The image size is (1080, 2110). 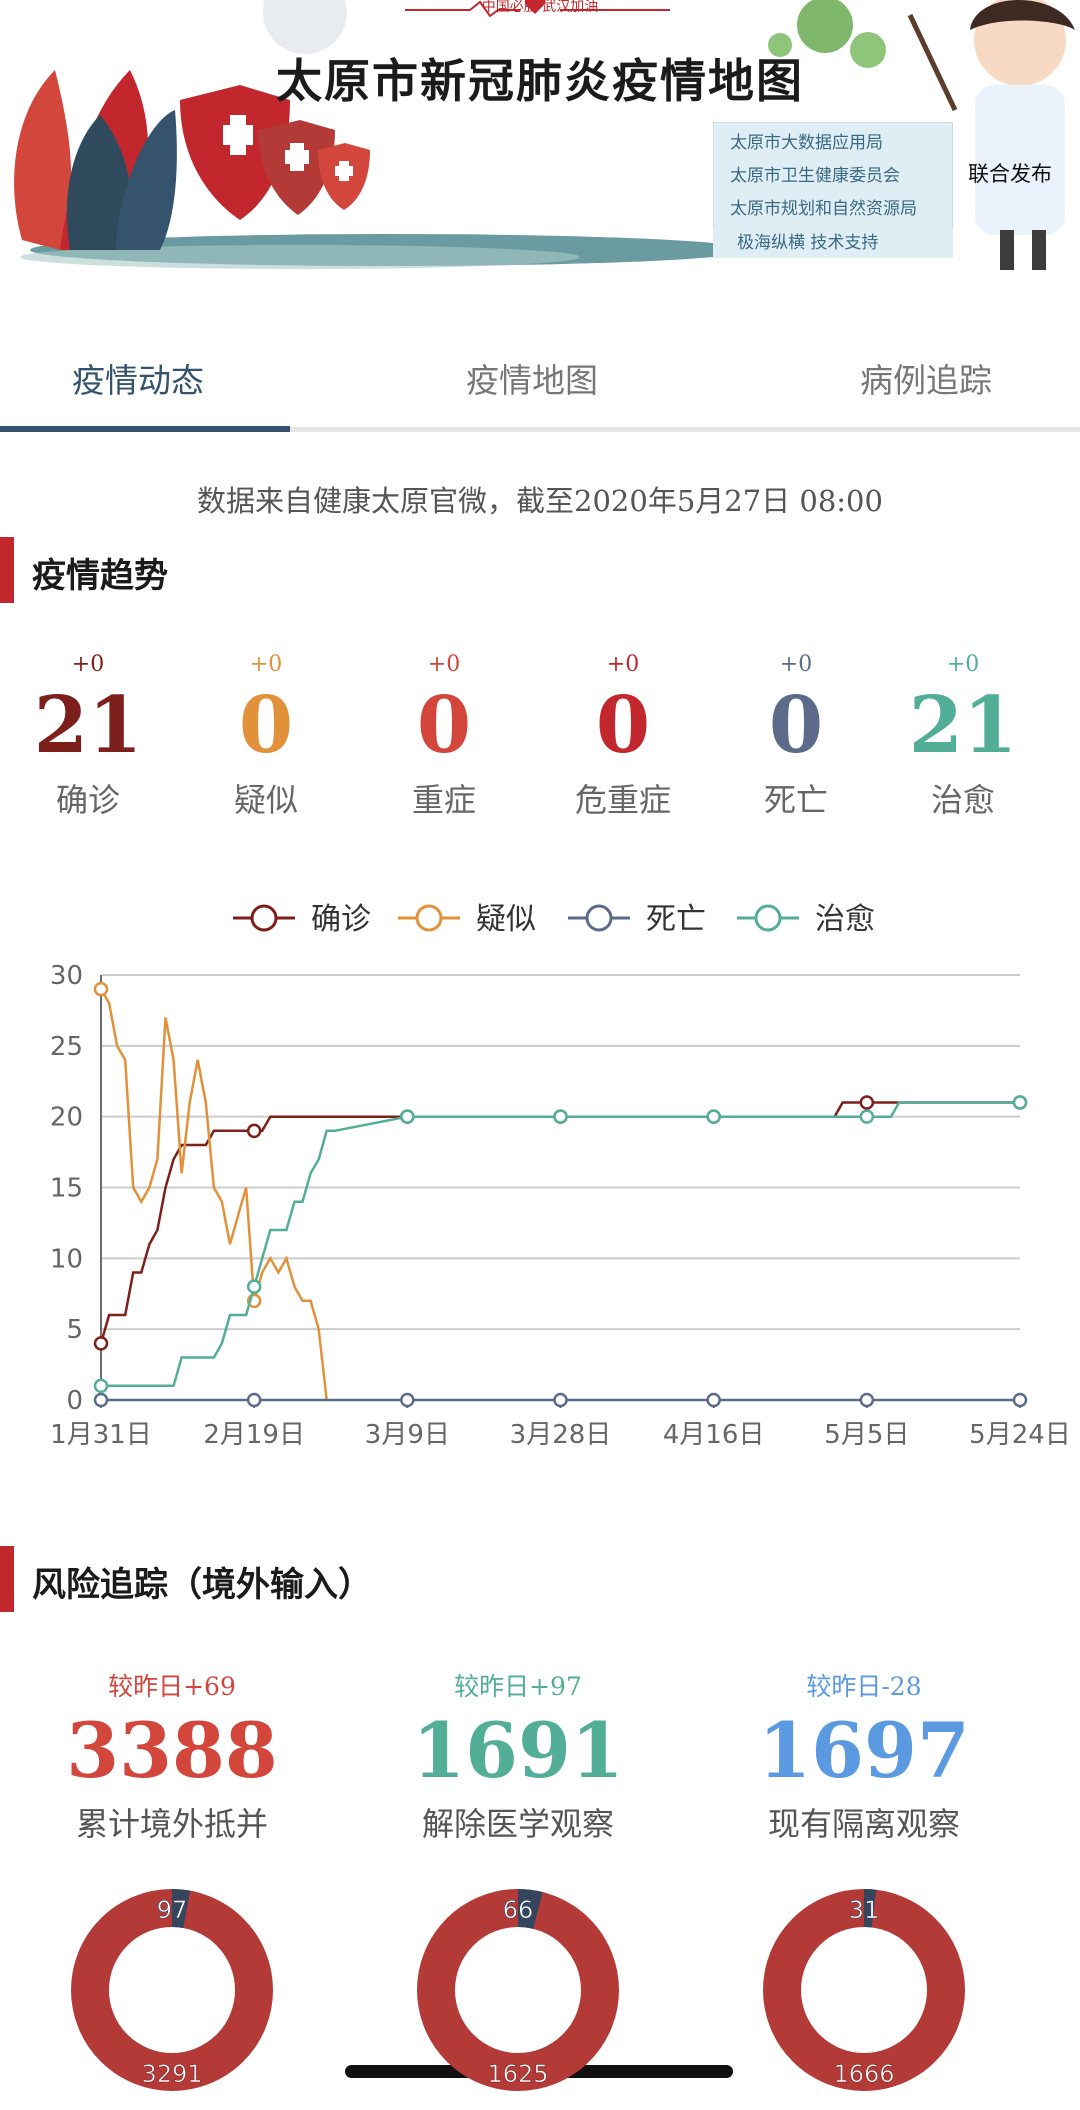 What do you see at coordinates (864, 1910) in the screenshot?
I see `donut-label-small: 31` at bounding box center [864, 1910].